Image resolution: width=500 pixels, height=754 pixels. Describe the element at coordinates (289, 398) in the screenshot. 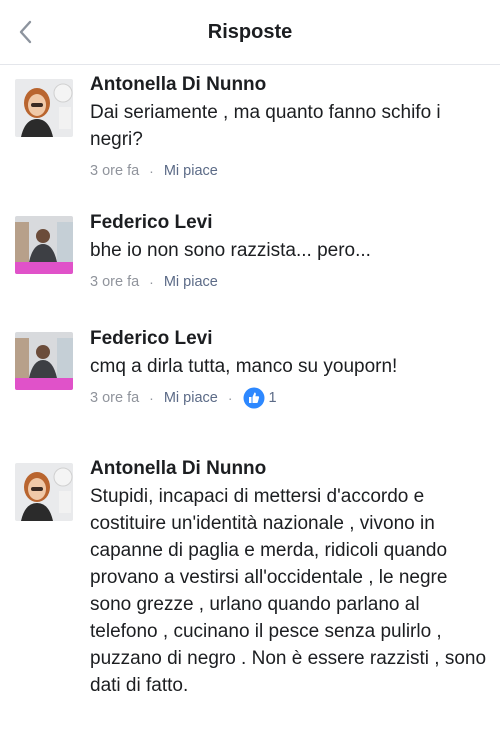

I see `comment-meta: 3 ore fa · Mi piace · 1` at that location.